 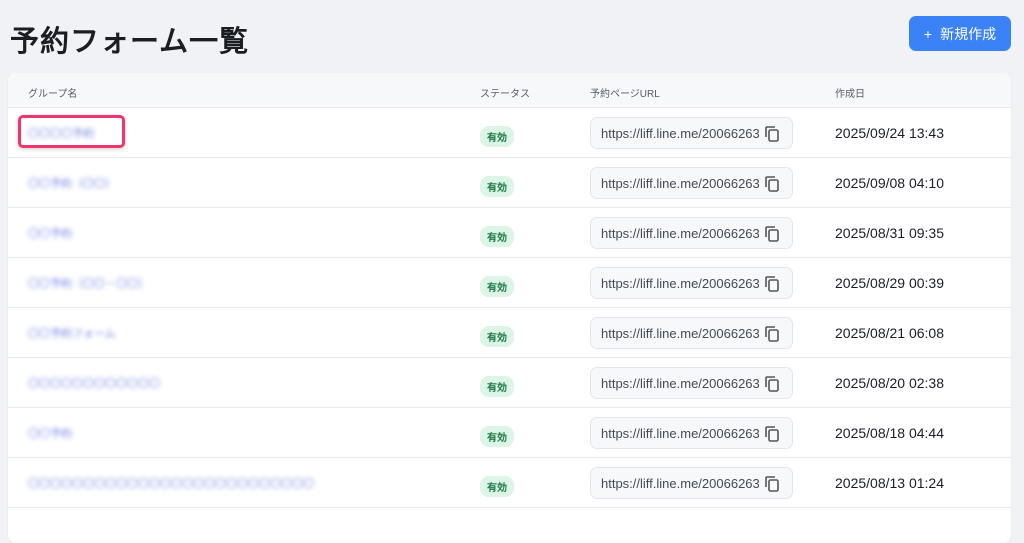 What do you see at coordinates (53, 94) in the screenshot?
I see `column-group-name: グループ名` at bounding box center [53, 94].